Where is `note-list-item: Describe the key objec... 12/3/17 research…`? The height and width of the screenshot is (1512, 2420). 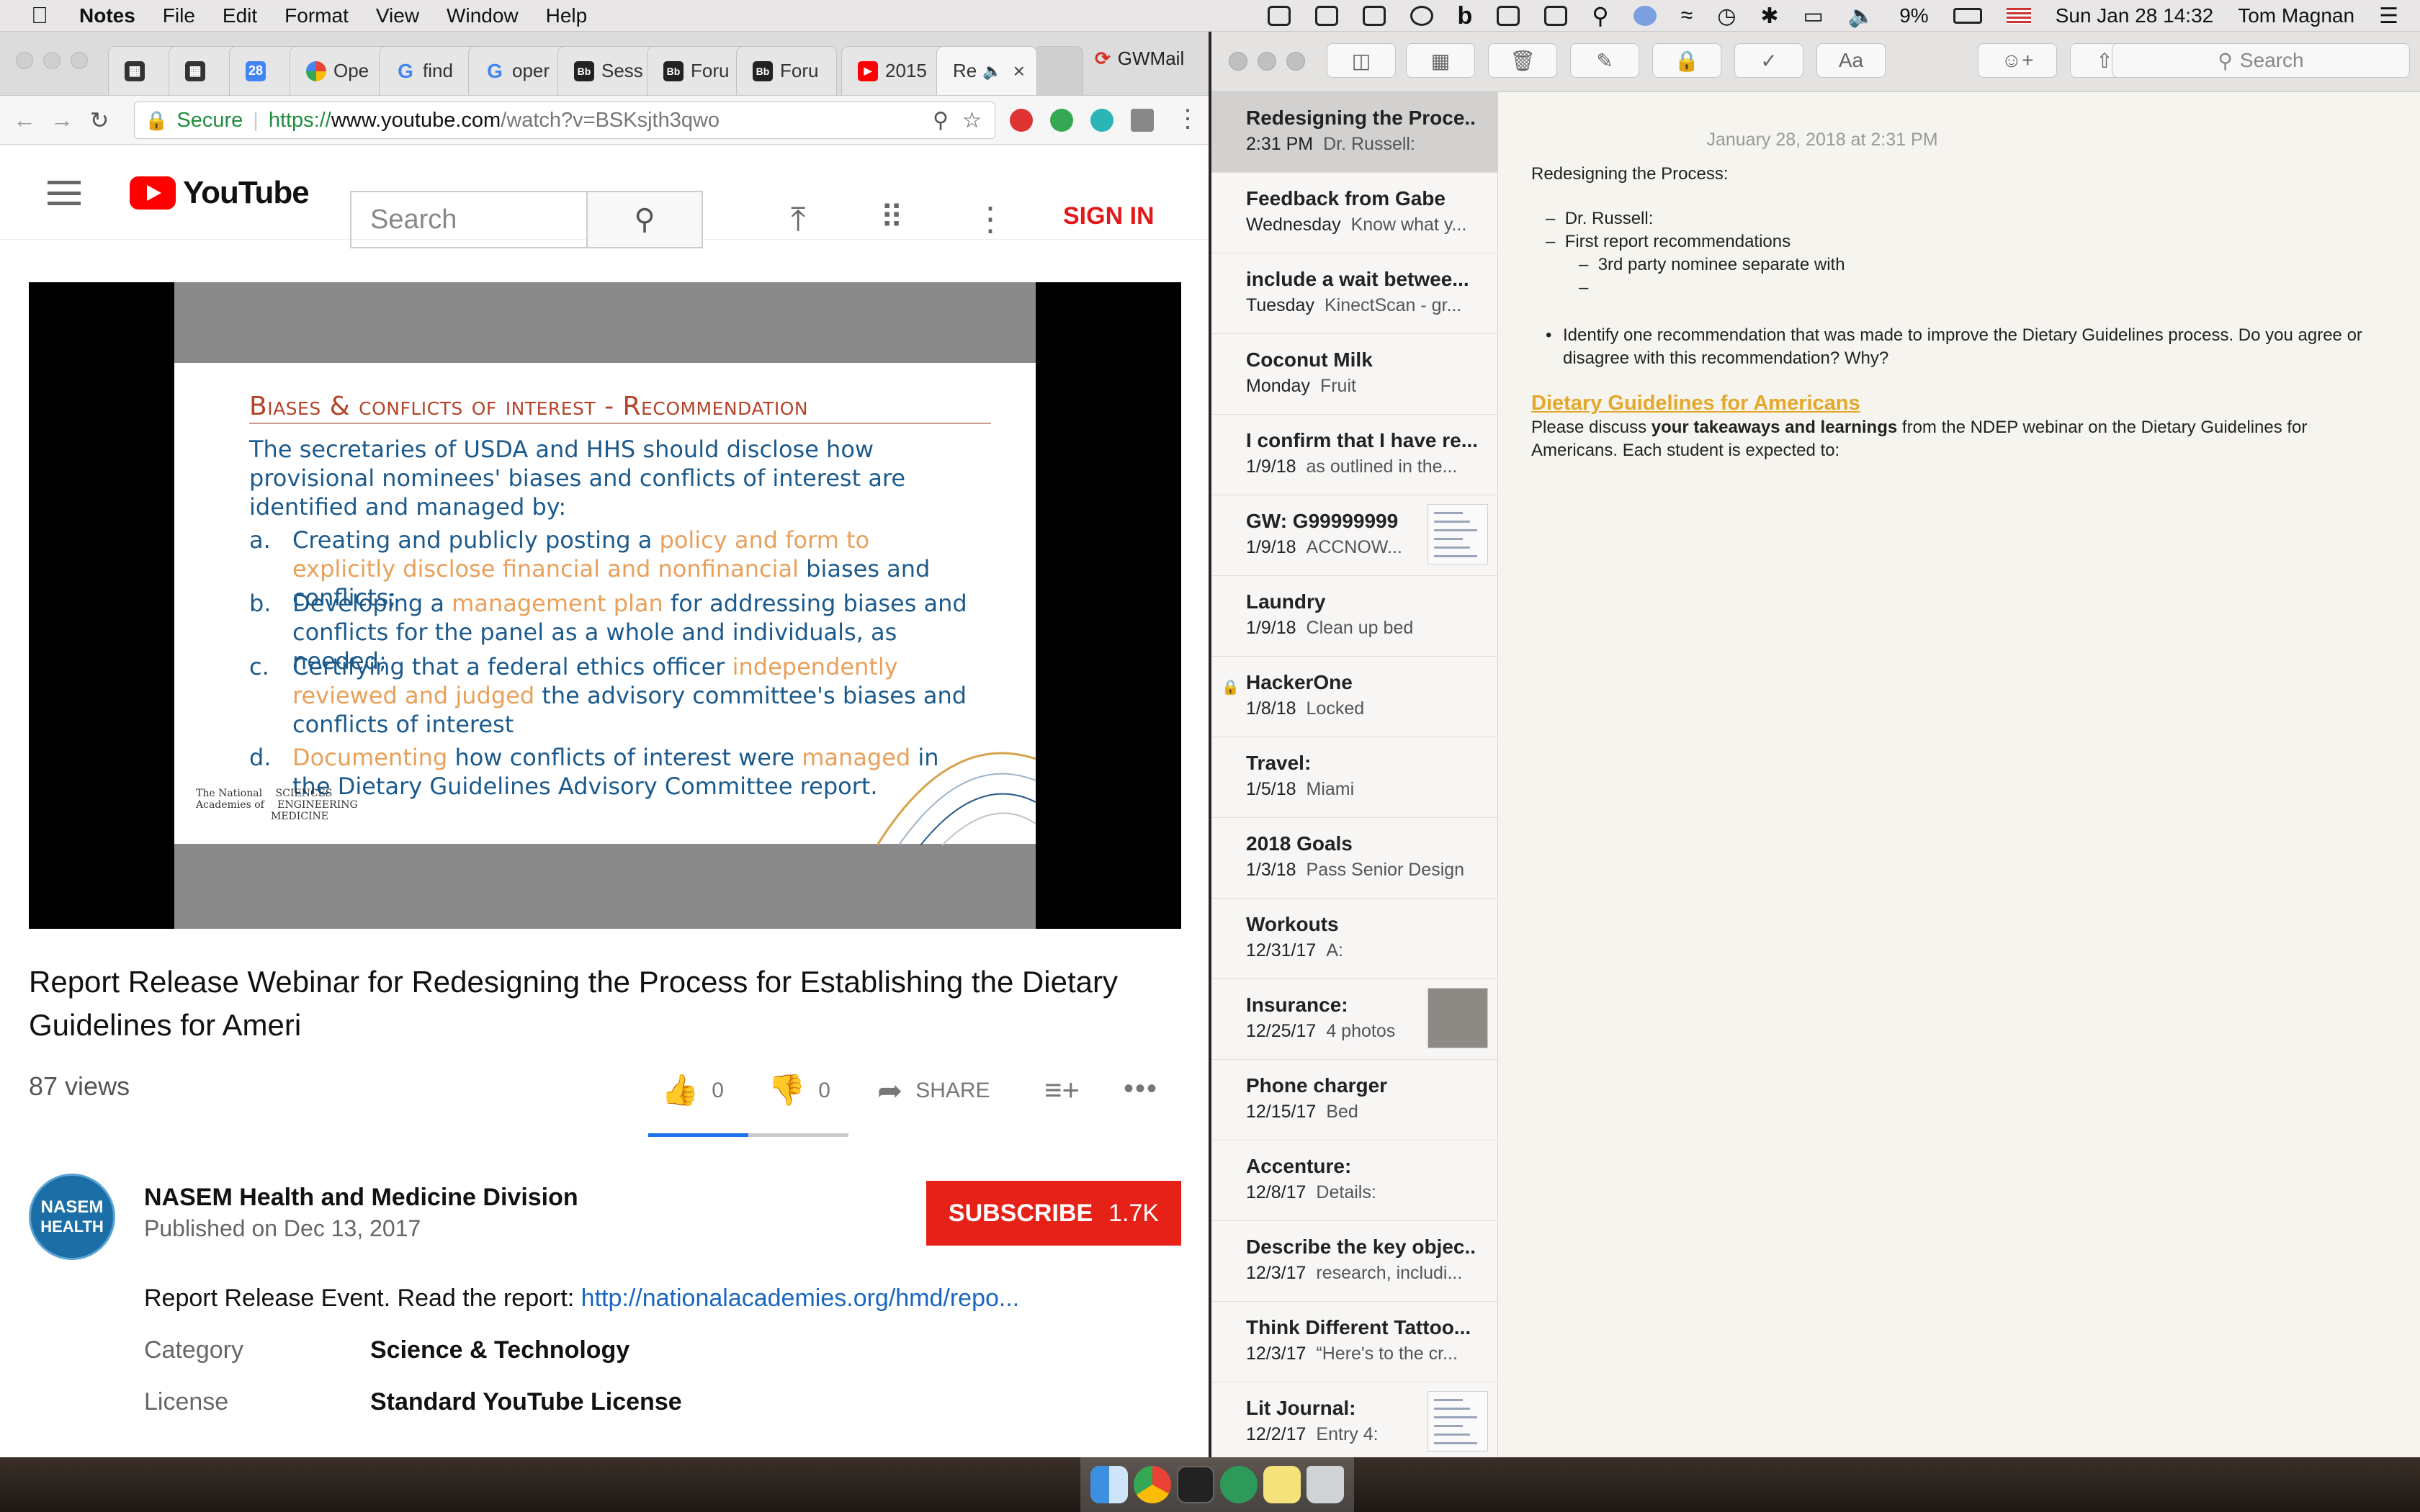 note-list-item: Describe the key objec... 12/3/17 research… is located at coordinates (1354, 1261).